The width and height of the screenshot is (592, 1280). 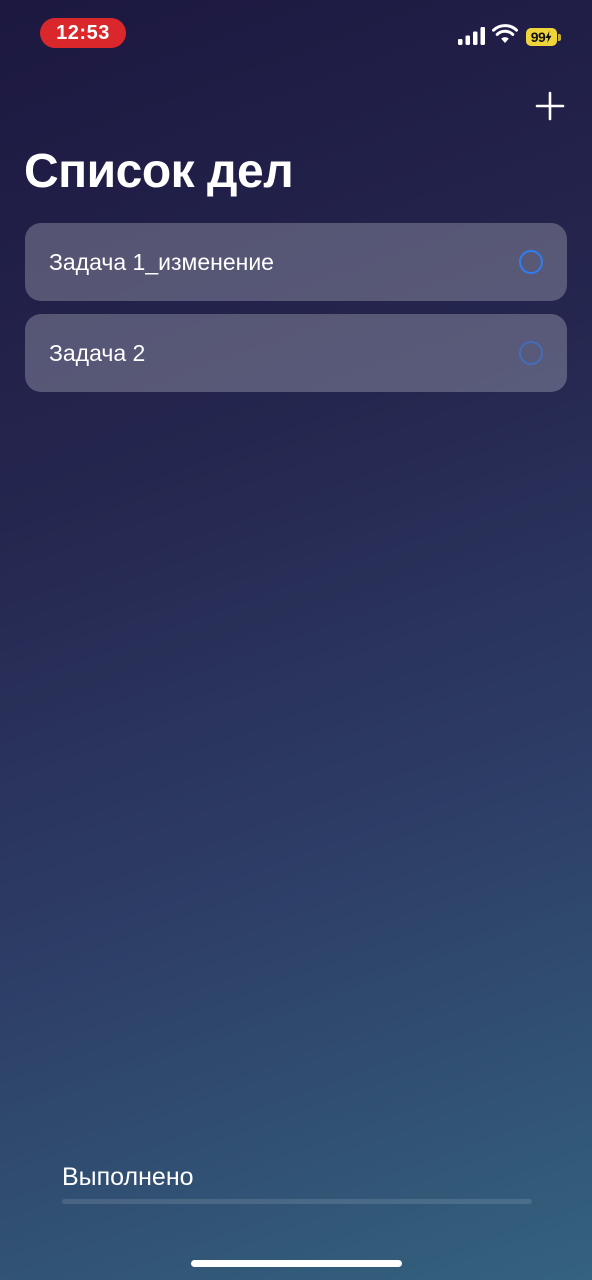 I want to click on task-title: Задача 2, so click(x=97, y=352).